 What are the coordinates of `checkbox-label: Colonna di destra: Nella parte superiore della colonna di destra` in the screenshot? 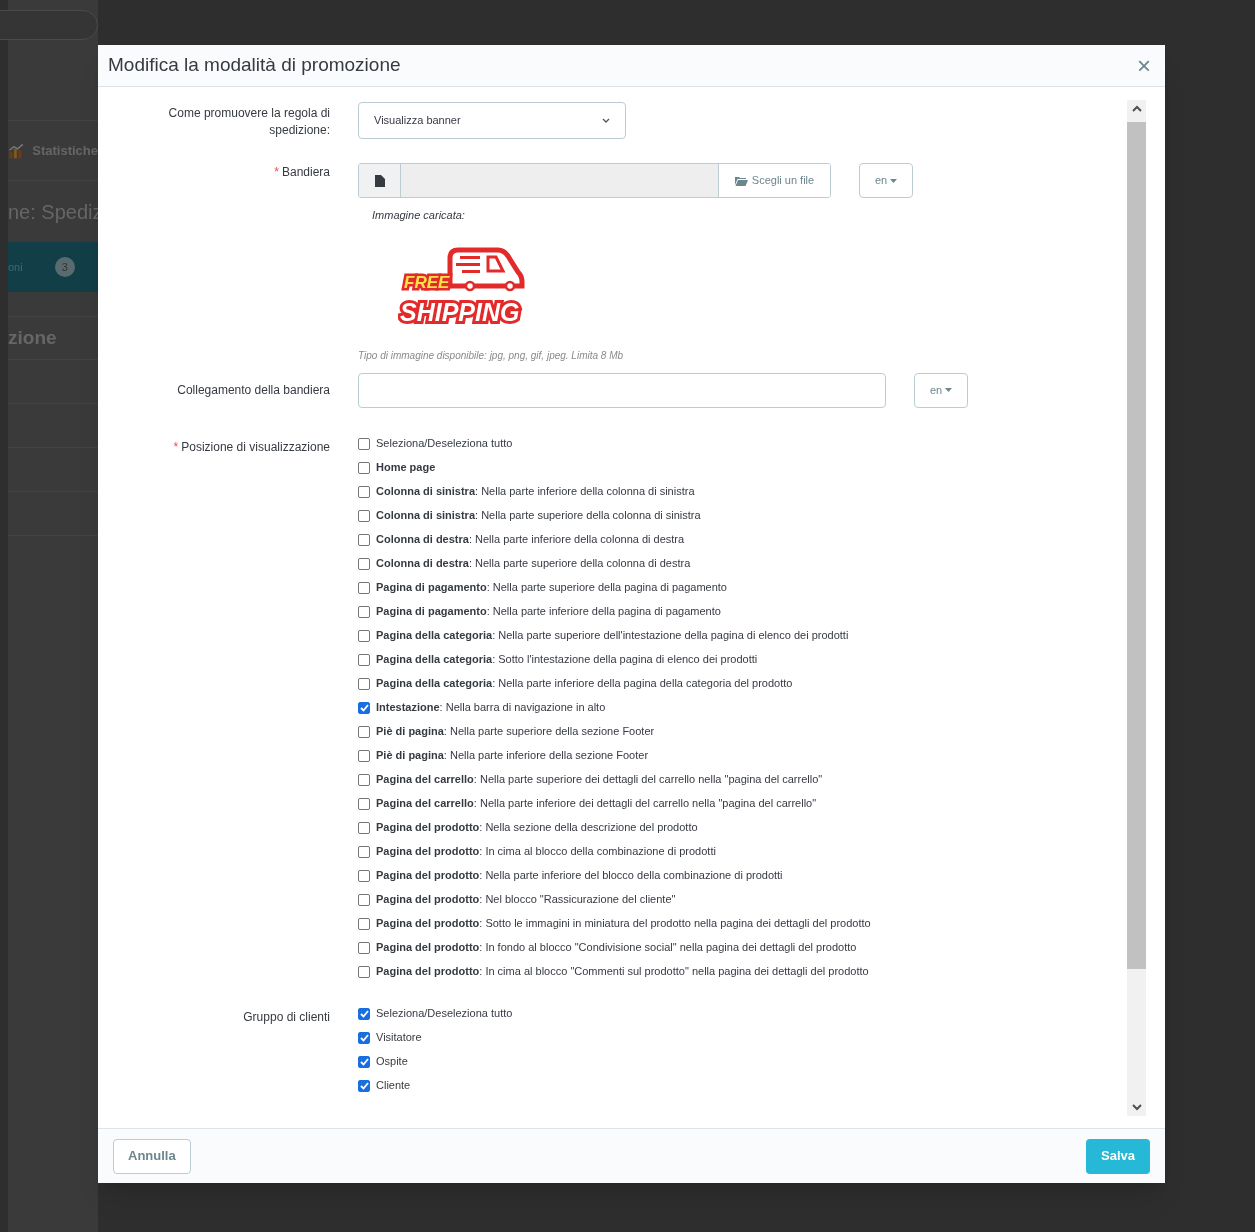 It's located at (533, 563).